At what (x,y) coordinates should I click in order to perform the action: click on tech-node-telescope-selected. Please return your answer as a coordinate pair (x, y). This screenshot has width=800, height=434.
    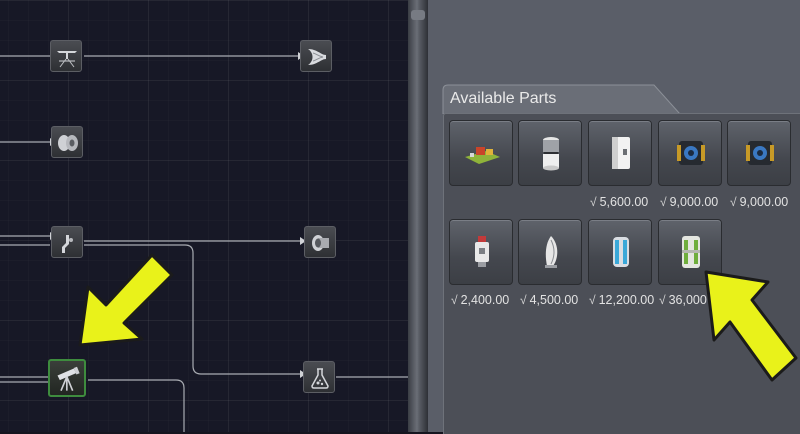
    Looking at the image, I should click on (67, 378).